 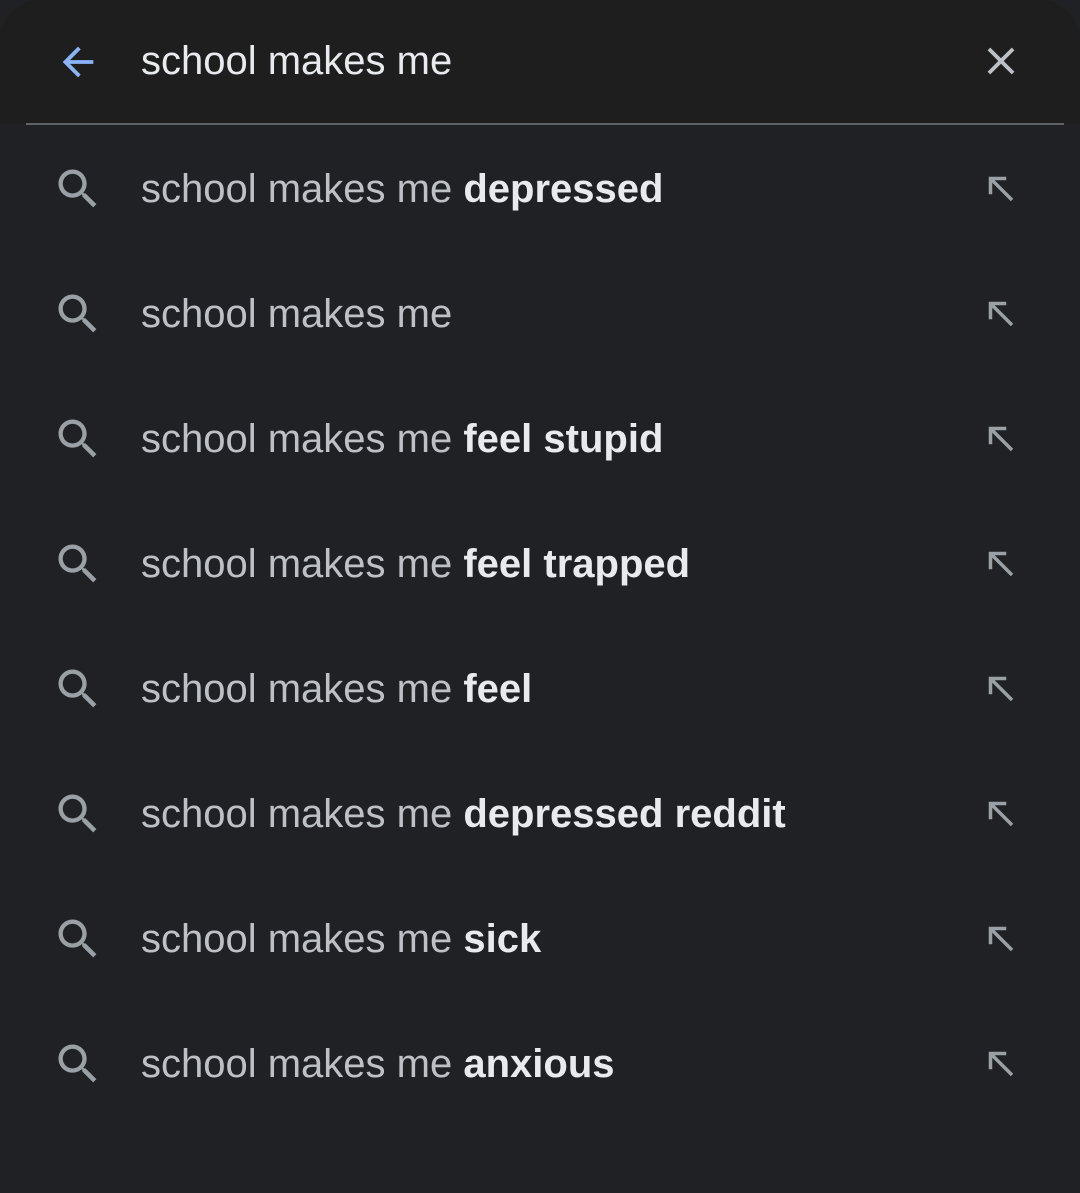 I want to click on suggestion-text: school makes me depressed reddit, so click(x=463, y=814).